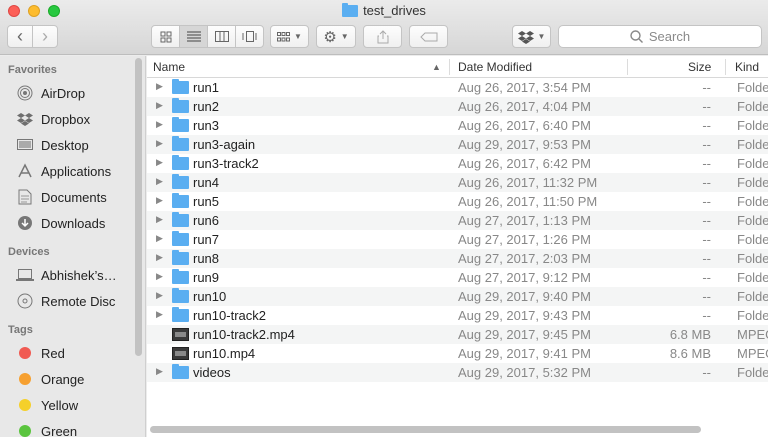  What do you see at coordinates (72, 223) in the screenshot?
I see `sidebar-item-downloads: Downloads` at bounding box center [72, 223].